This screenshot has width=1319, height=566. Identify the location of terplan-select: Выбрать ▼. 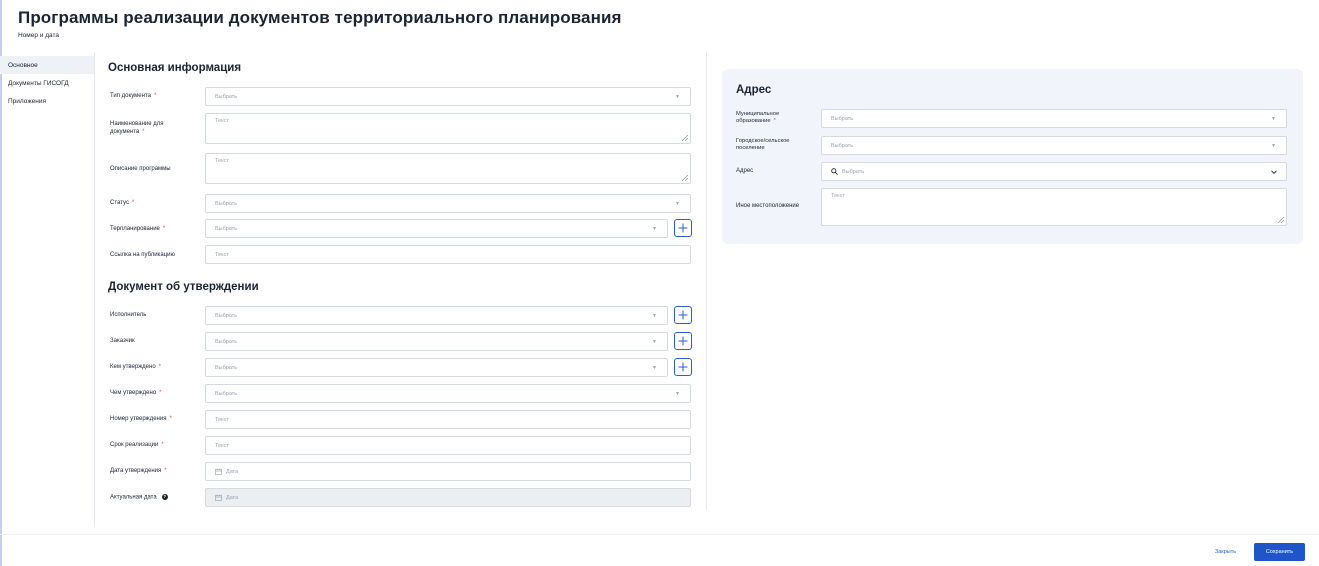
(436, 228).